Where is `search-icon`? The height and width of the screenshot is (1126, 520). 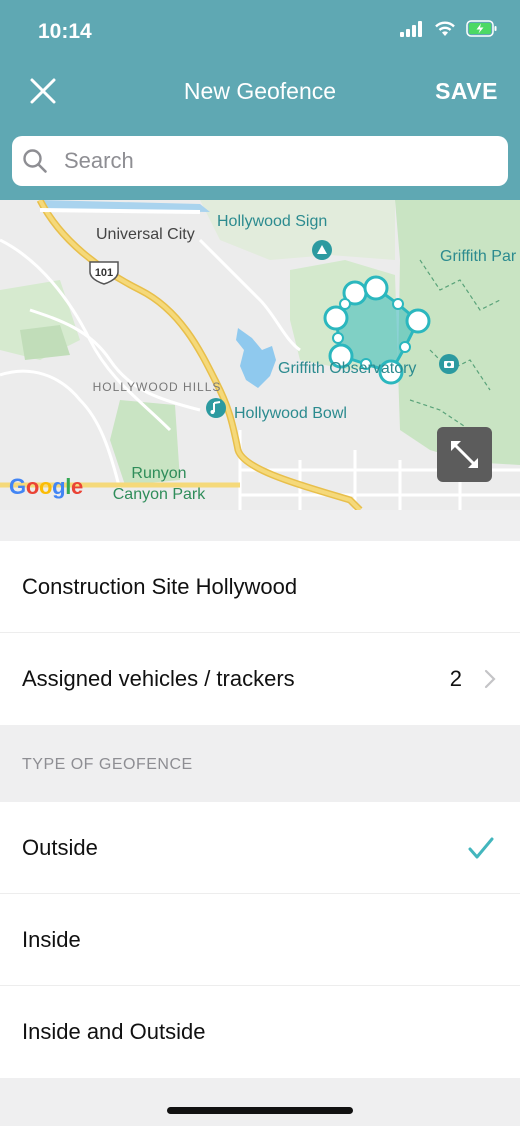 search-icon is located at coordinates (35, 161).